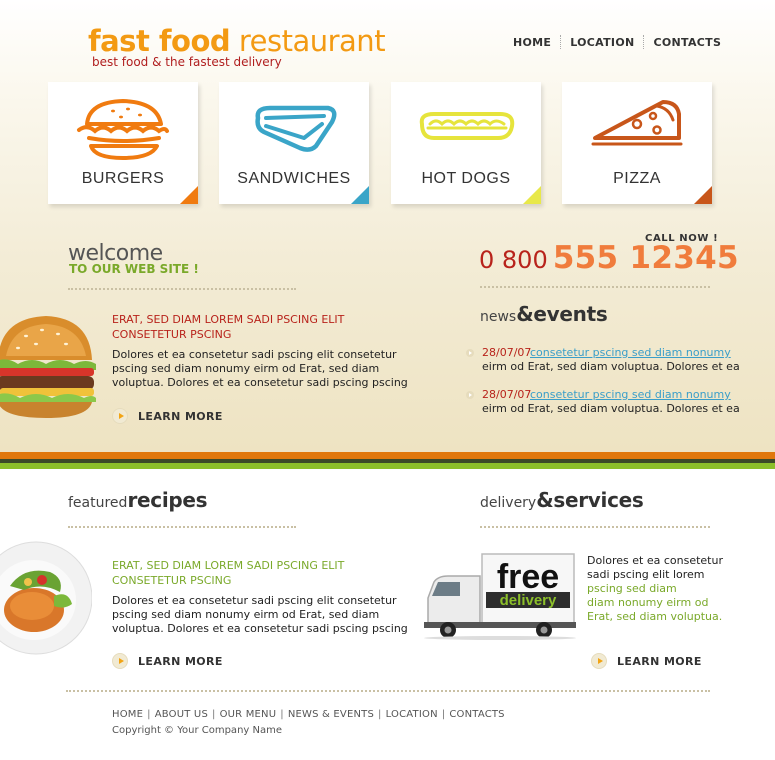 The height and width of the screenshot is (760, 775). I want to click on logo-bold-text: fast food, so click(159, 41).